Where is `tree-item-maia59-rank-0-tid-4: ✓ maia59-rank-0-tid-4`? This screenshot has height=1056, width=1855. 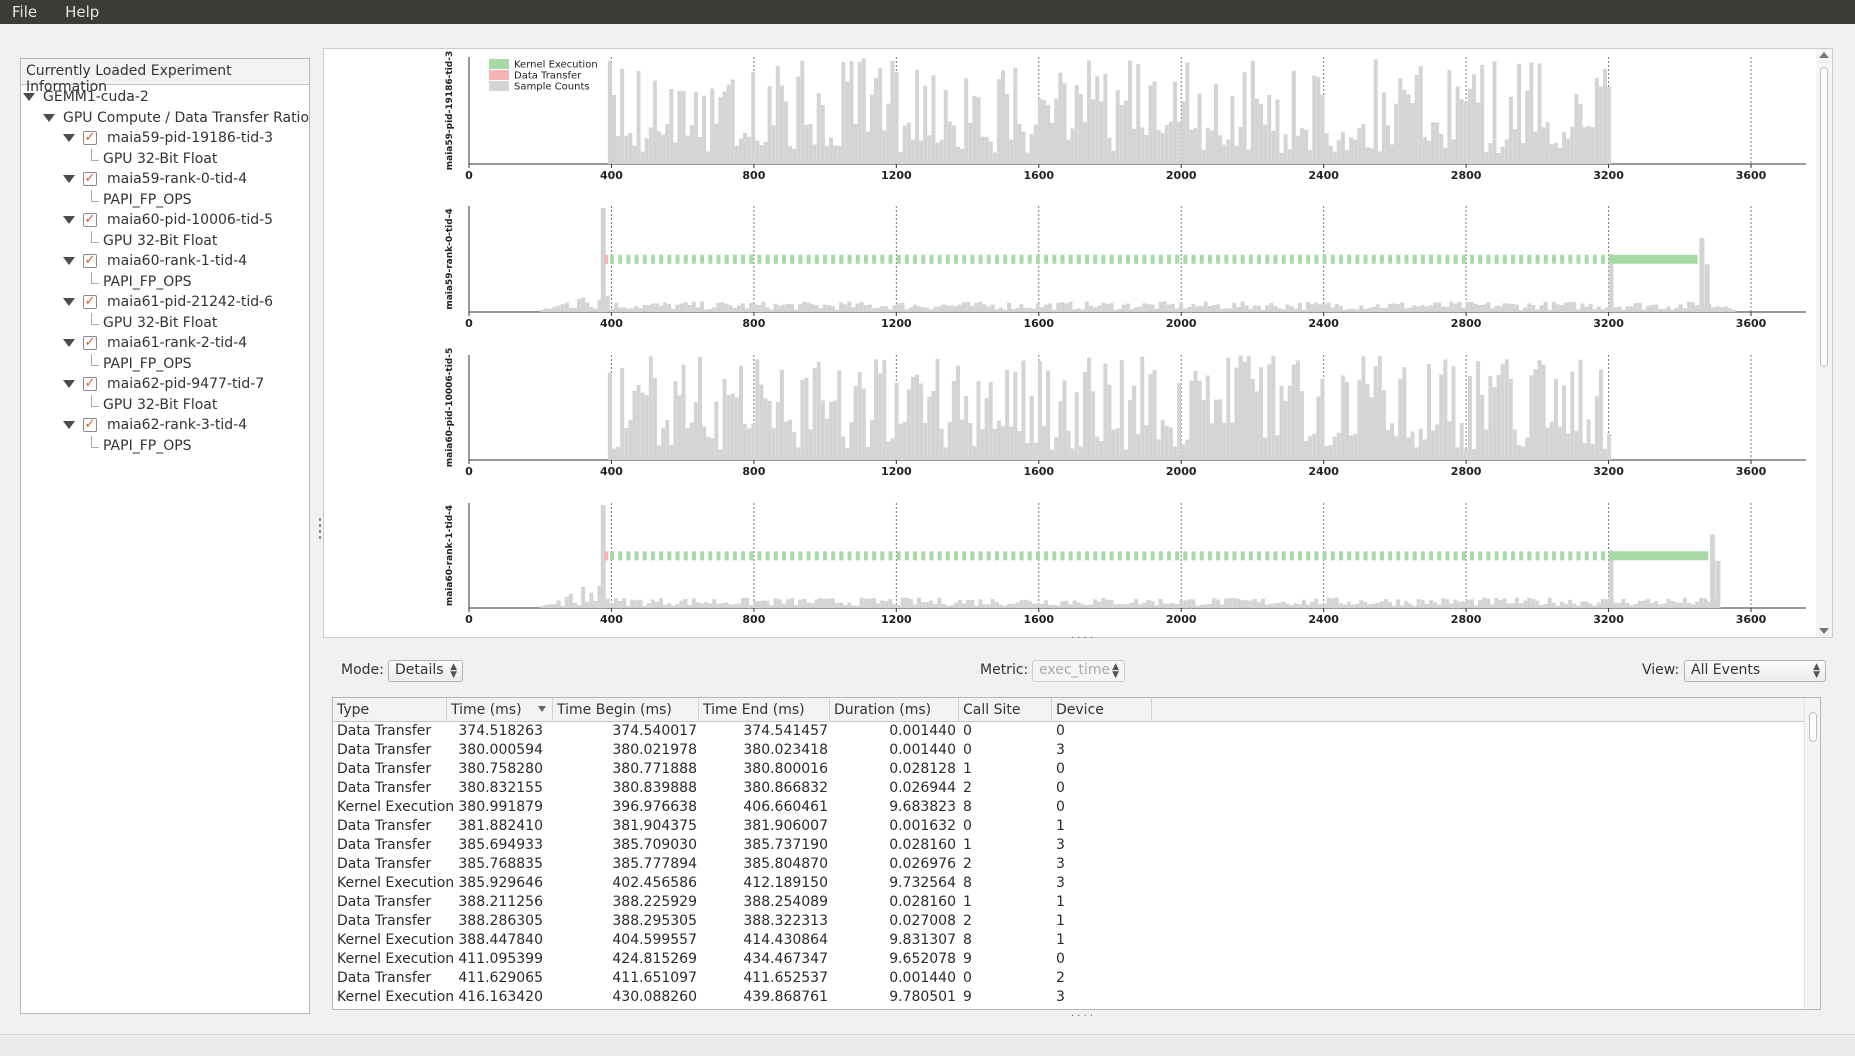
tree-item-maia59-rank-0-tid-4: ✓ maia59-rank-0-tid-4 is located at coordinates (165, 179).